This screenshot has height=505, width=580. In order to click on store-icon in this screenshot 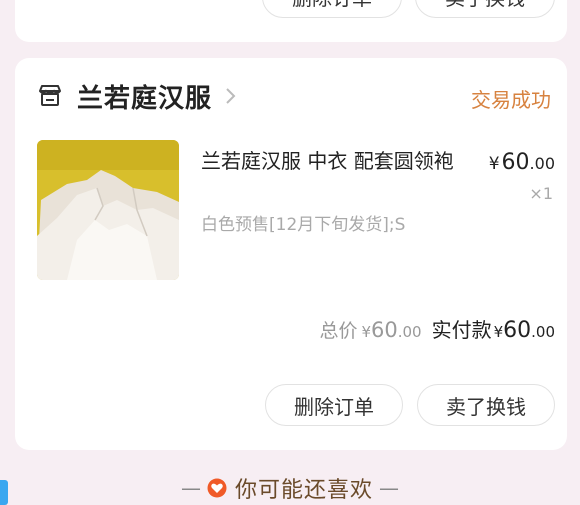, I will do `click(50, 95)`.